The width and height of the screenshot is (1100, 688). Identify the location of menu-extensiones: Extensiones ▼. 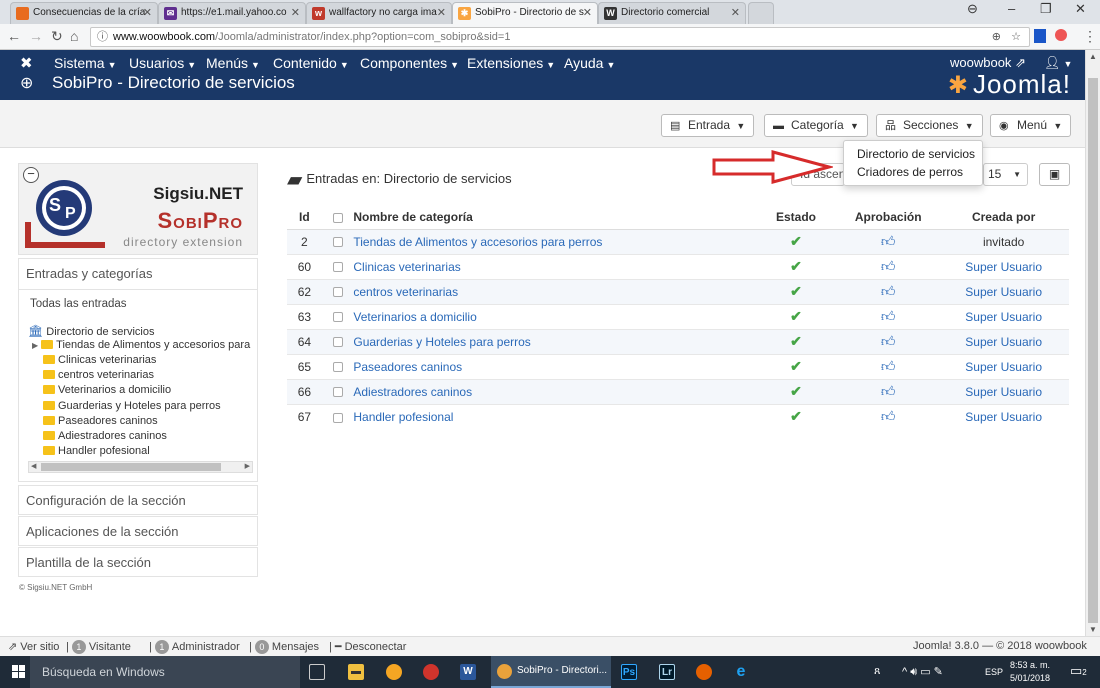
(511, 63).